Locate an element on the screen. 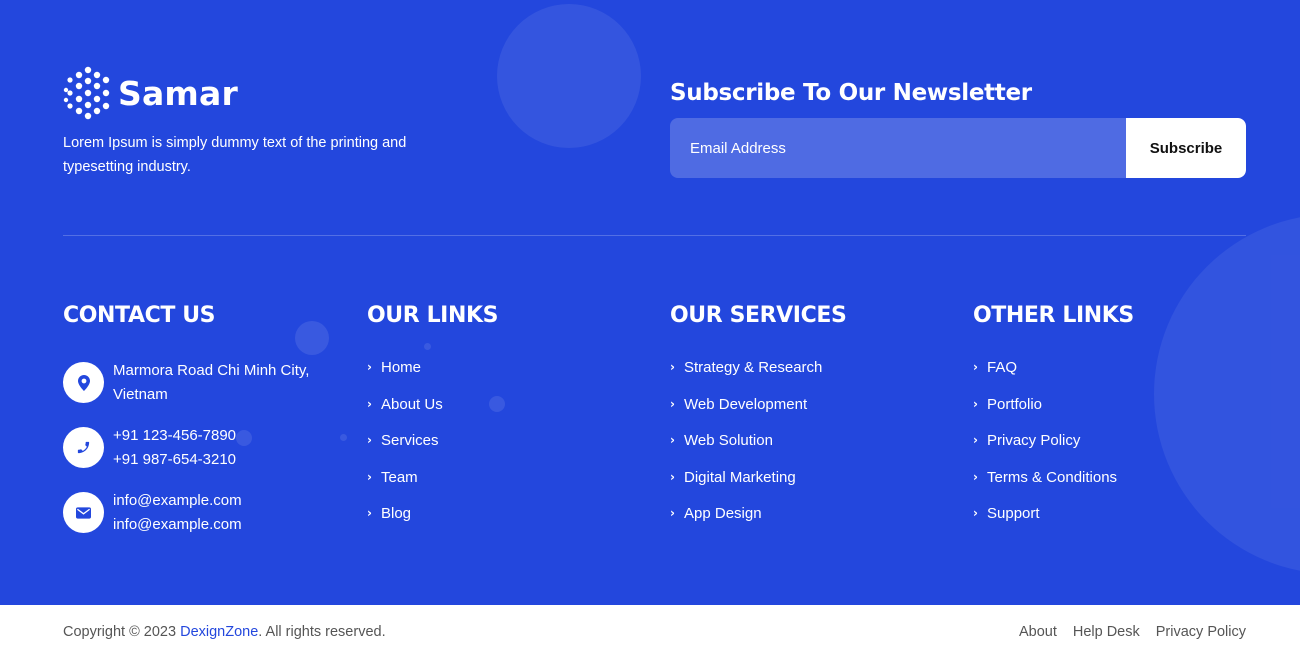 Image resolution: width=1300 pixels, height=659 pixels. divider is located at coordinates (654, 235).